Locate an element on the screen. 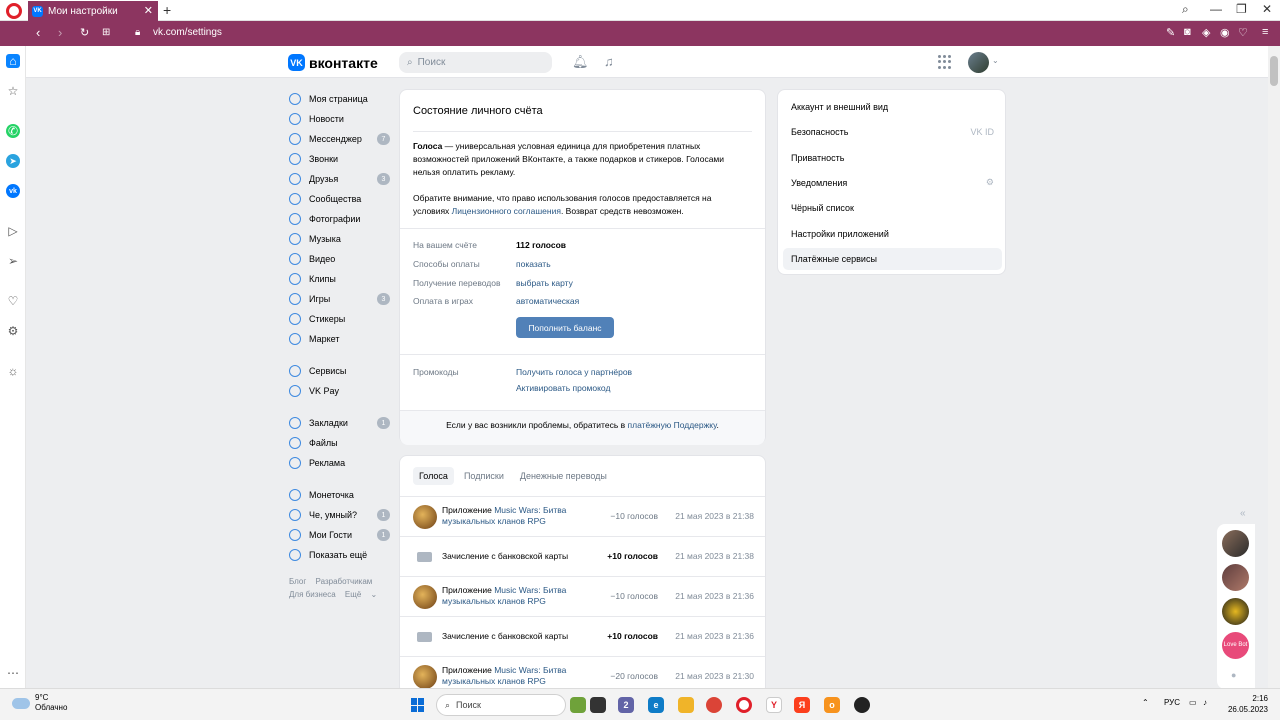  choose-card-link: выбрать карту is located at coordinates (626, 283).